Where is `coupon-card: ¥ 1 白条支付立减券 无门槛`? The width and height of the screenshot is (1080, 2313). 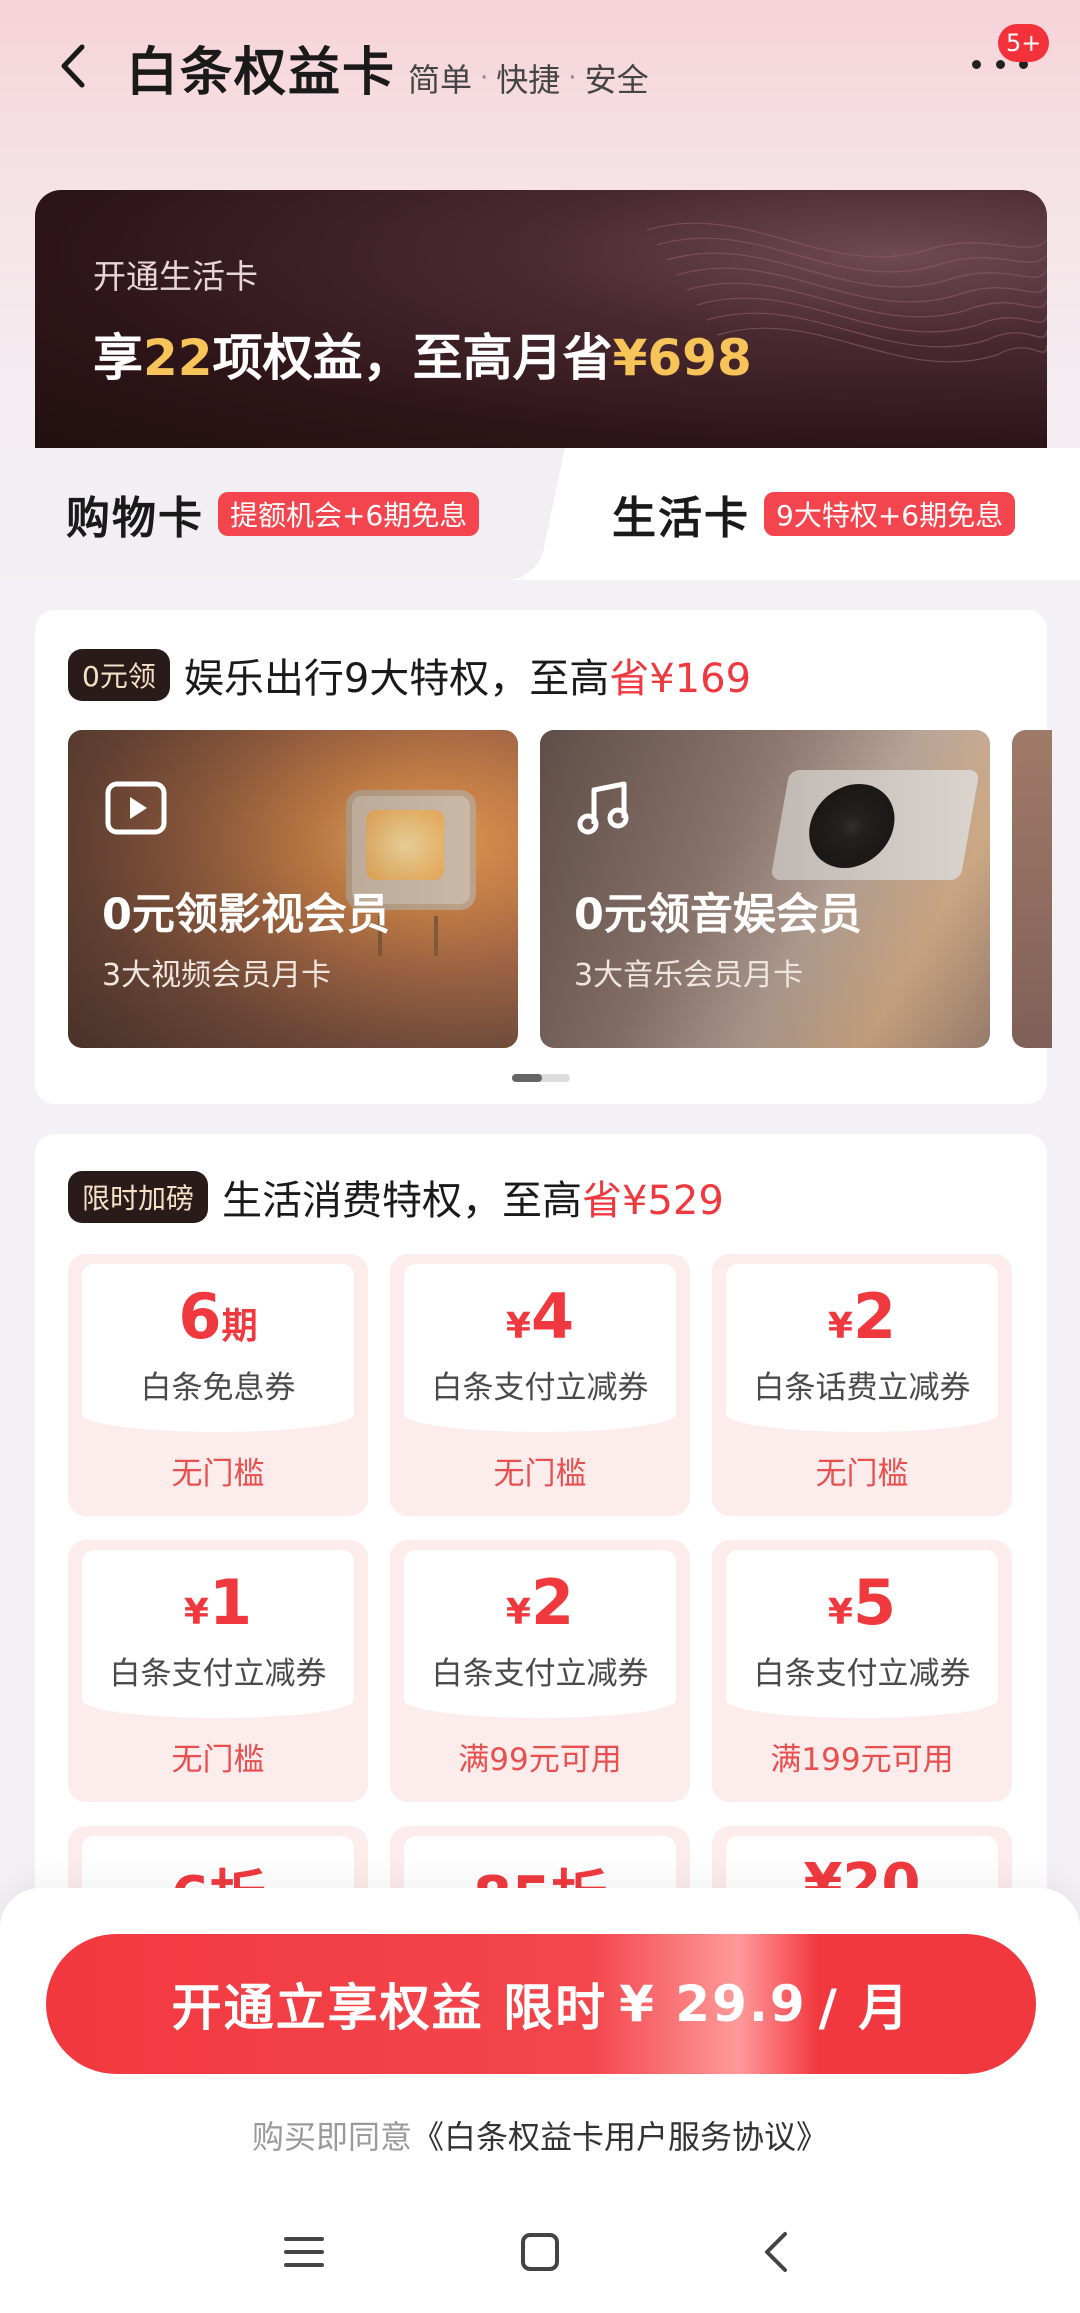
coupon-card: ¥ 1 白条支付立减券 无门槛 is located at coordinates (218, 1671).